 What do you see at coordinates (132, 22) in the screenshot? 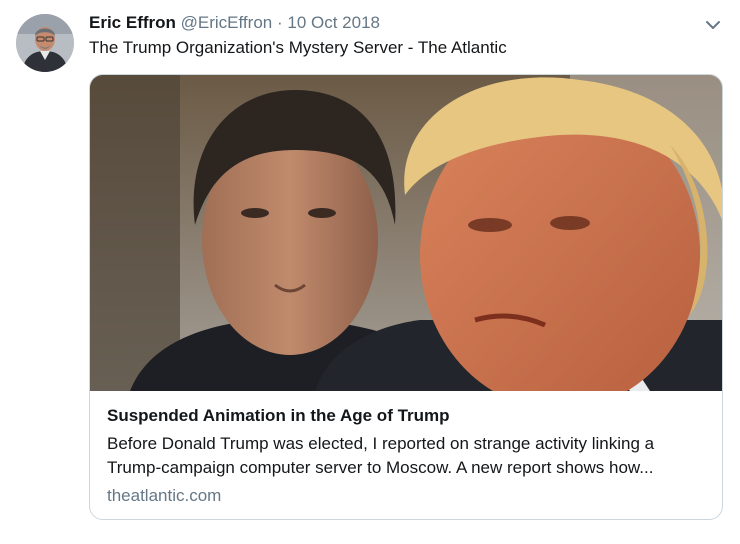
I see `author-name: Eric Effron` at bounding box center [132, 22].